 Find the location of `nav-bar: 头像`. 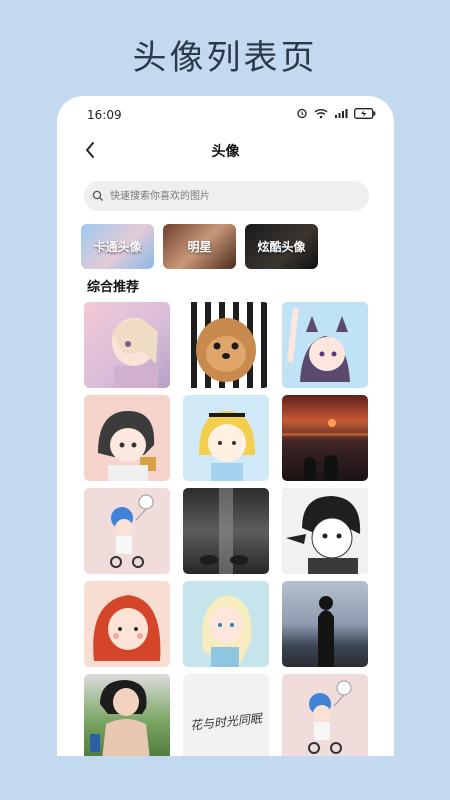

nav-bar: 头像 is located at coordinates (225, 151).